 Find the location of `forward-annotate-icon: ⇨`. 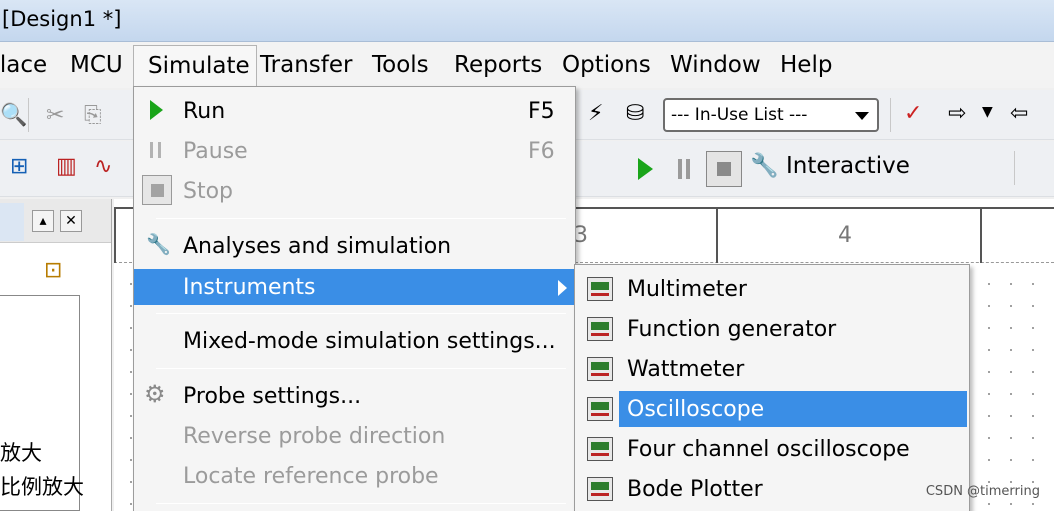

forward-annotate-icon: ⇨ is located at coordinates (957, 114).